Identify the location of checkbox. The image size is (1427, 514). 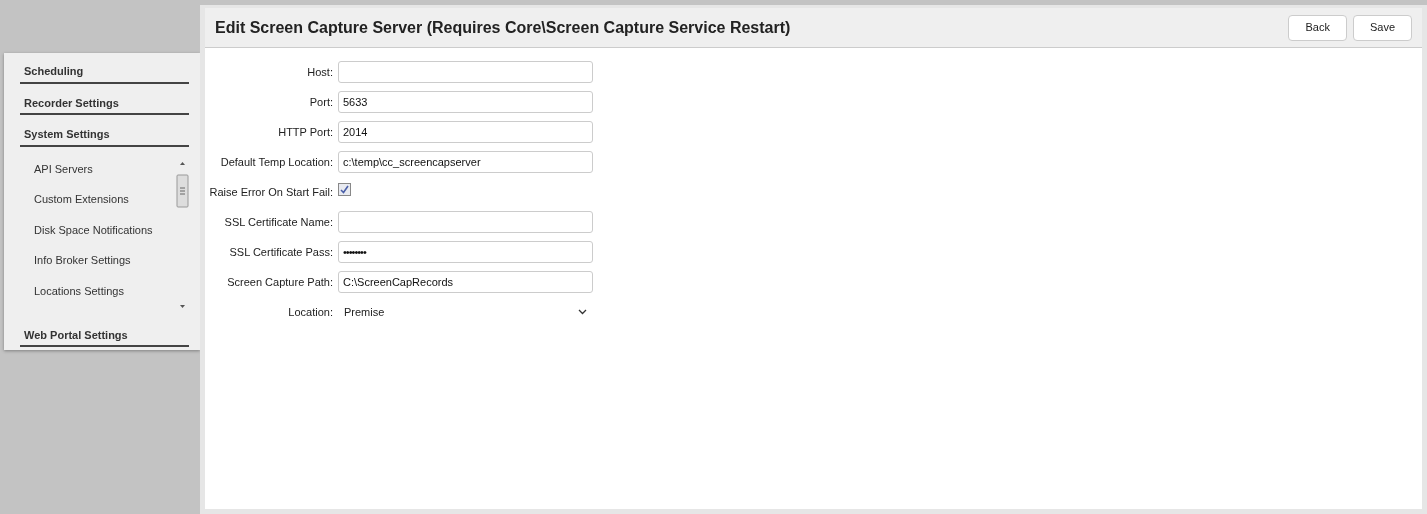
(344, 189).